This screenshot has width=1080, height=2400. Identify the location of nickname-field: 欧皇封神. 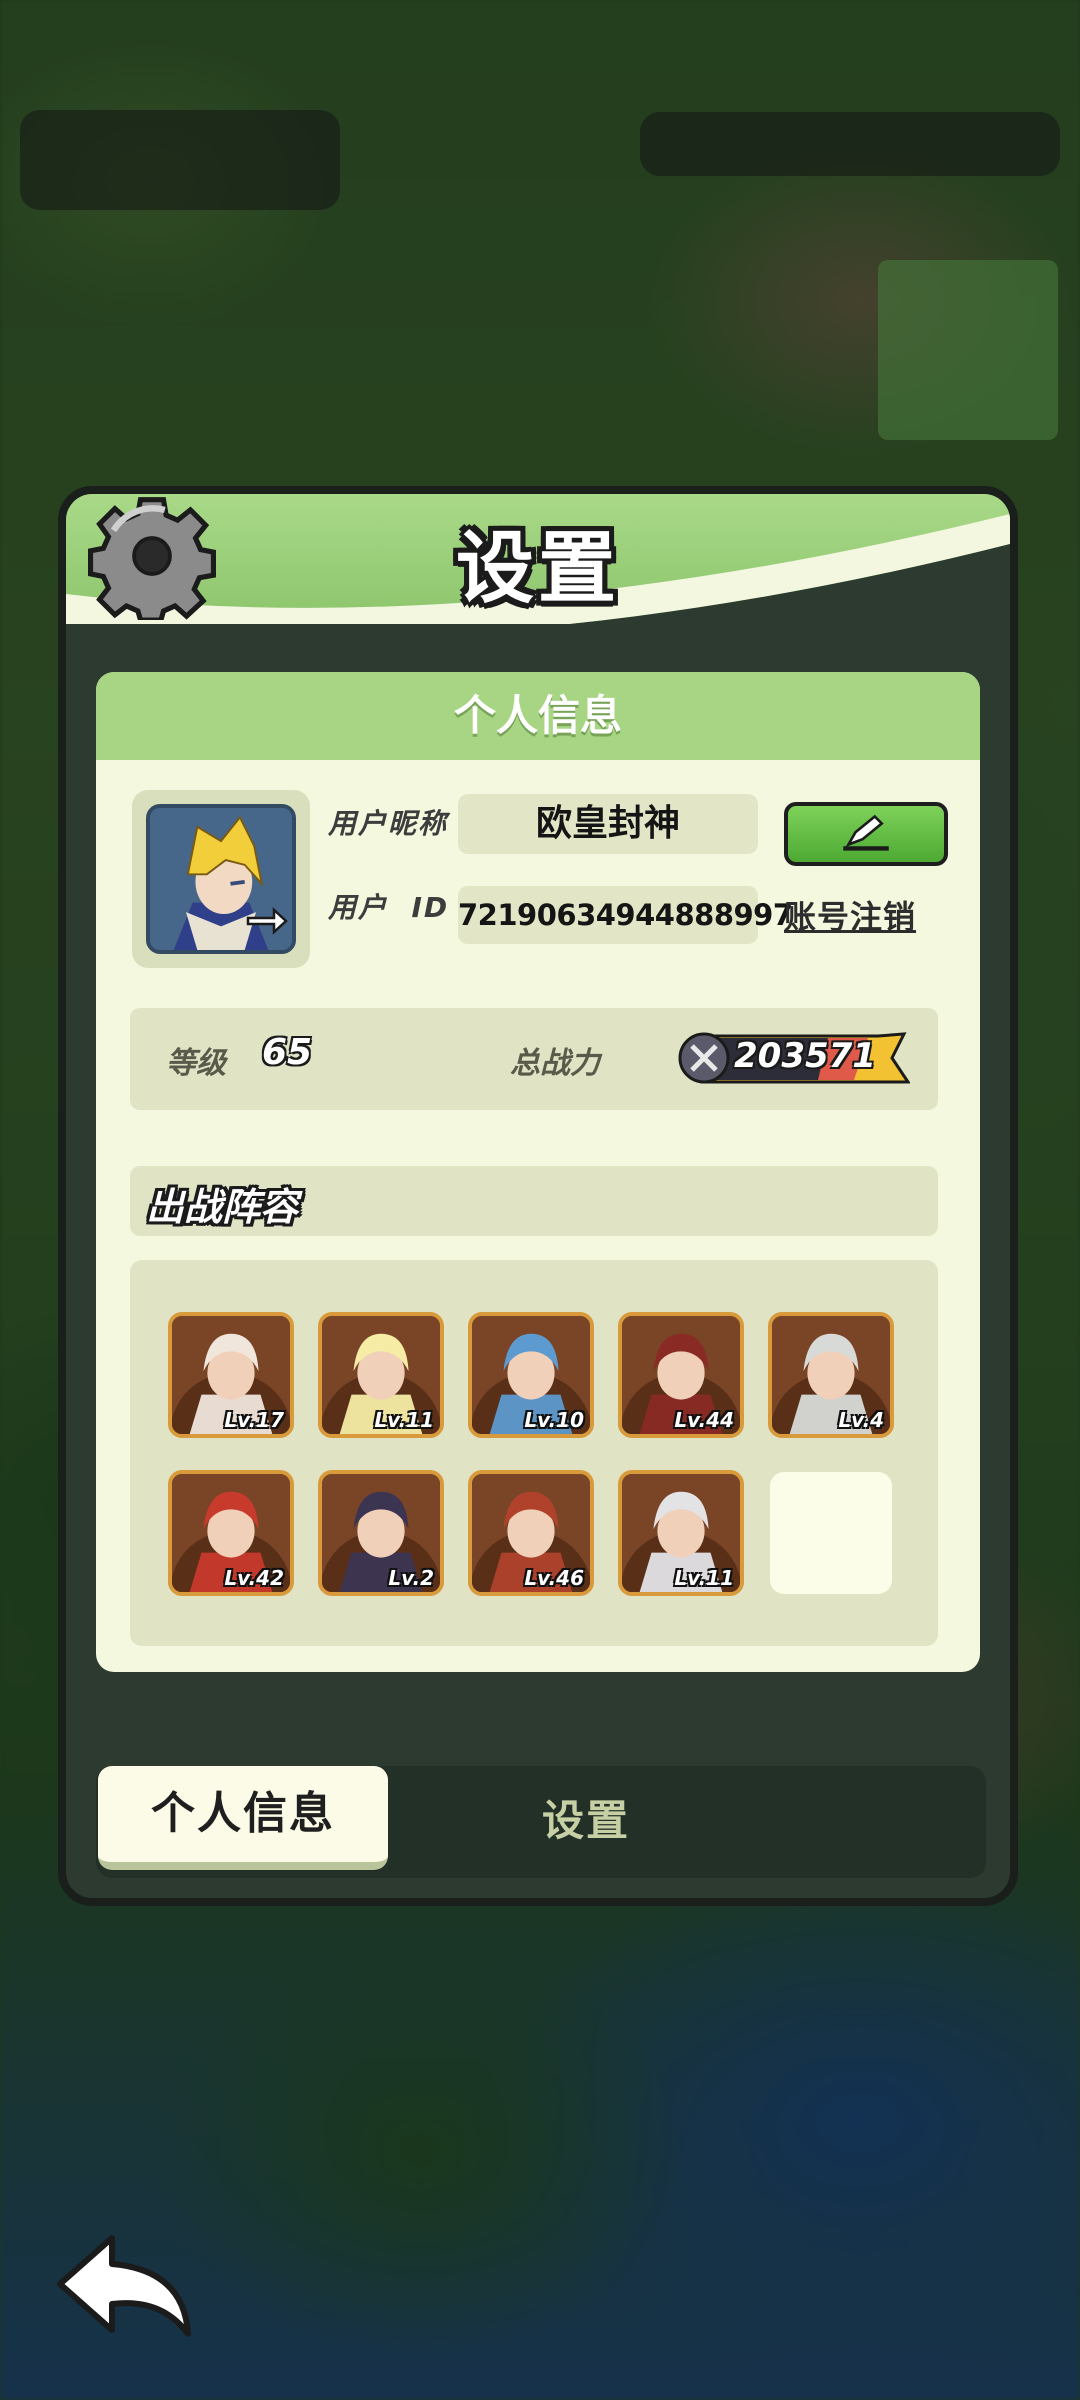
(608, 824).